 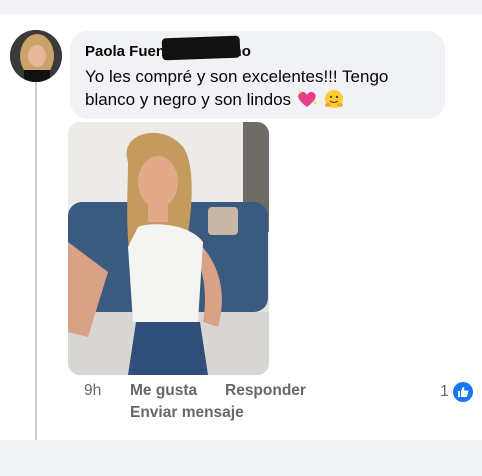 I want to click on reaction-summary: 1, so click(x=456, y=392).